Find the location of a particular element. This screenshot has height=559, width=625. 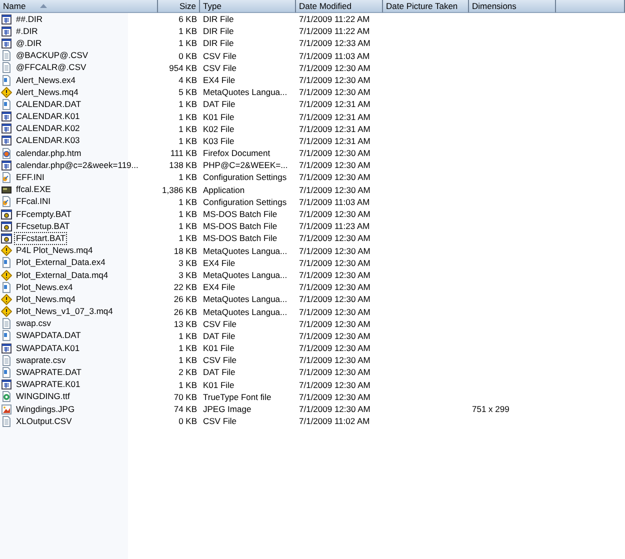

file-name: CALENDAR.K02 is located at coordinates (48, 129).